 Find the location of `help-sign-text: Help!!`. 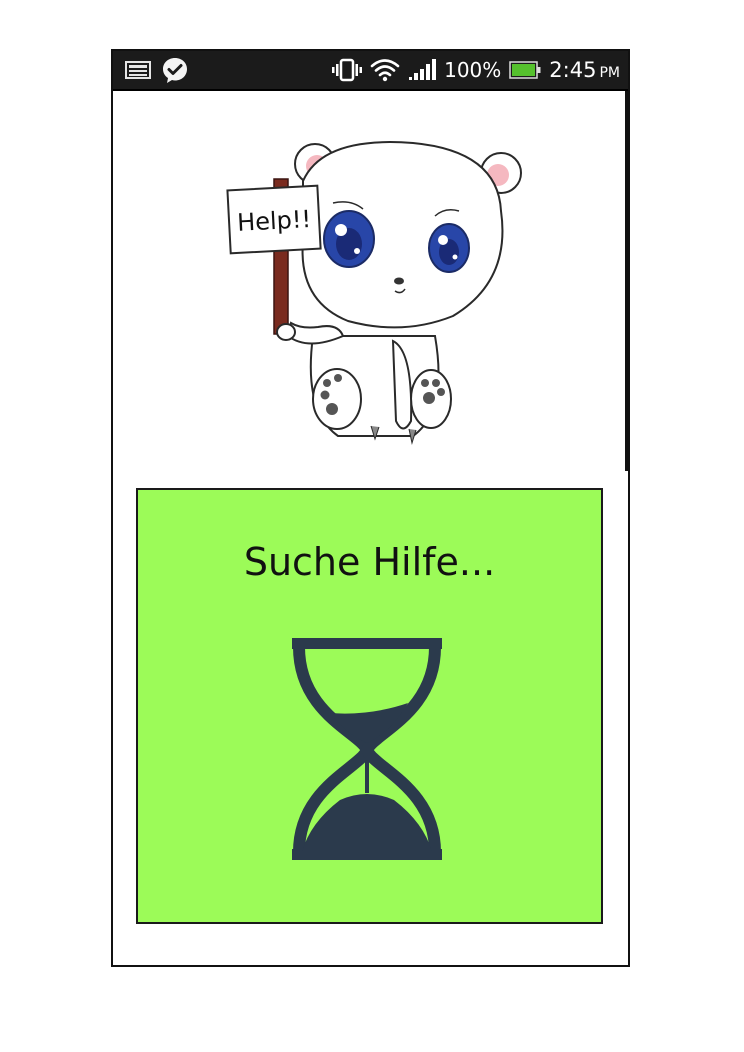

help-sign-text: Help!! is located at coordinates (273, 221).